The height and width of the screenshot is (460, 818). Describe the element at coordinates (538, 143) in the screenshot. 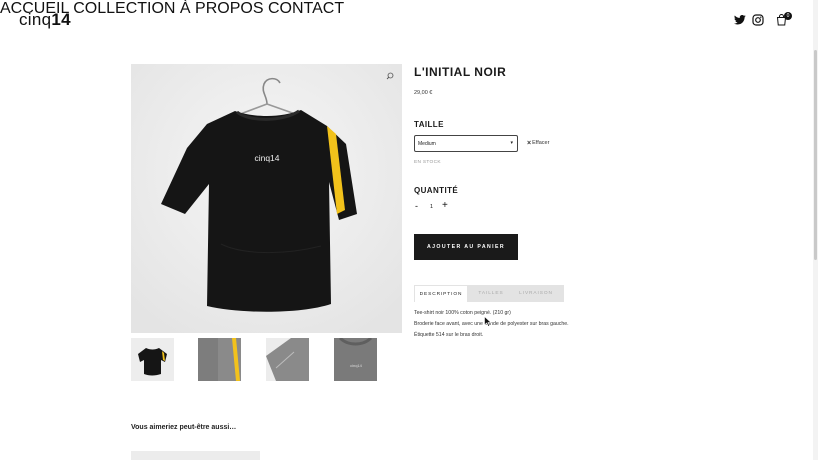

I see `clear-size-link: ×Effacer` at that location.